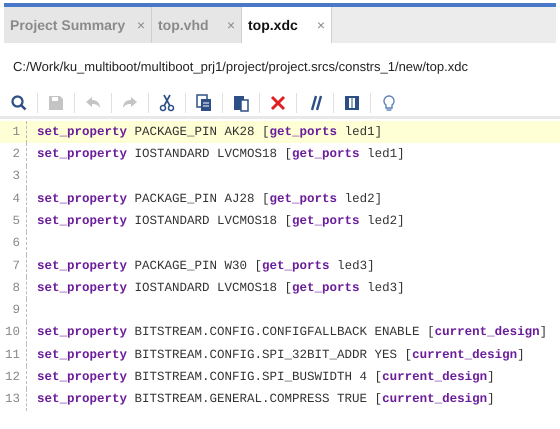  What do you see at coordinates (16, 266) in the screenshot?
I see `line-number: 7` at bounding box center [16, 266].